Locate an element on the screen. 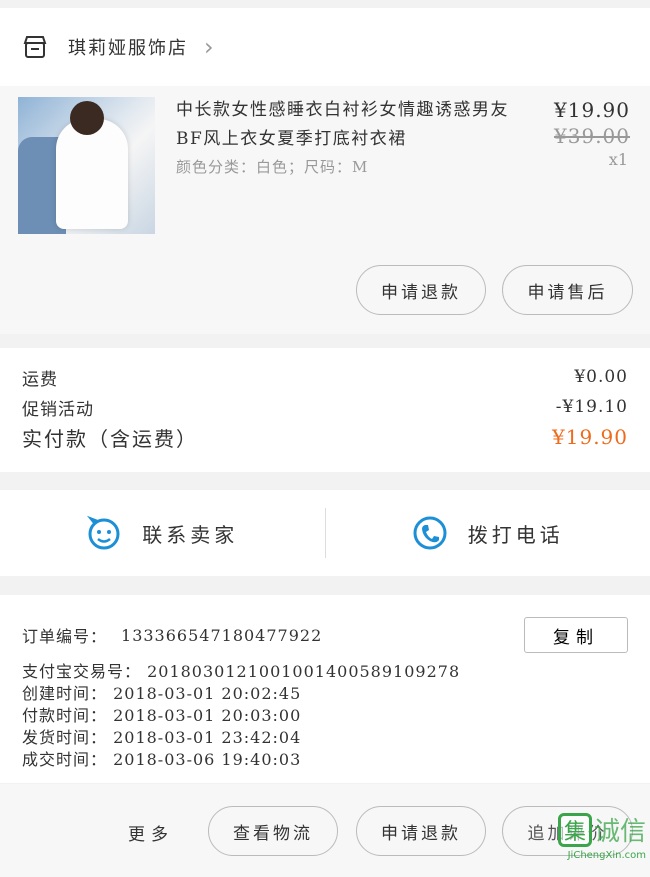 This screenshot has height=877, width=650. bottom-refund-button: 申请退款 is located at coordinates (421, 831).